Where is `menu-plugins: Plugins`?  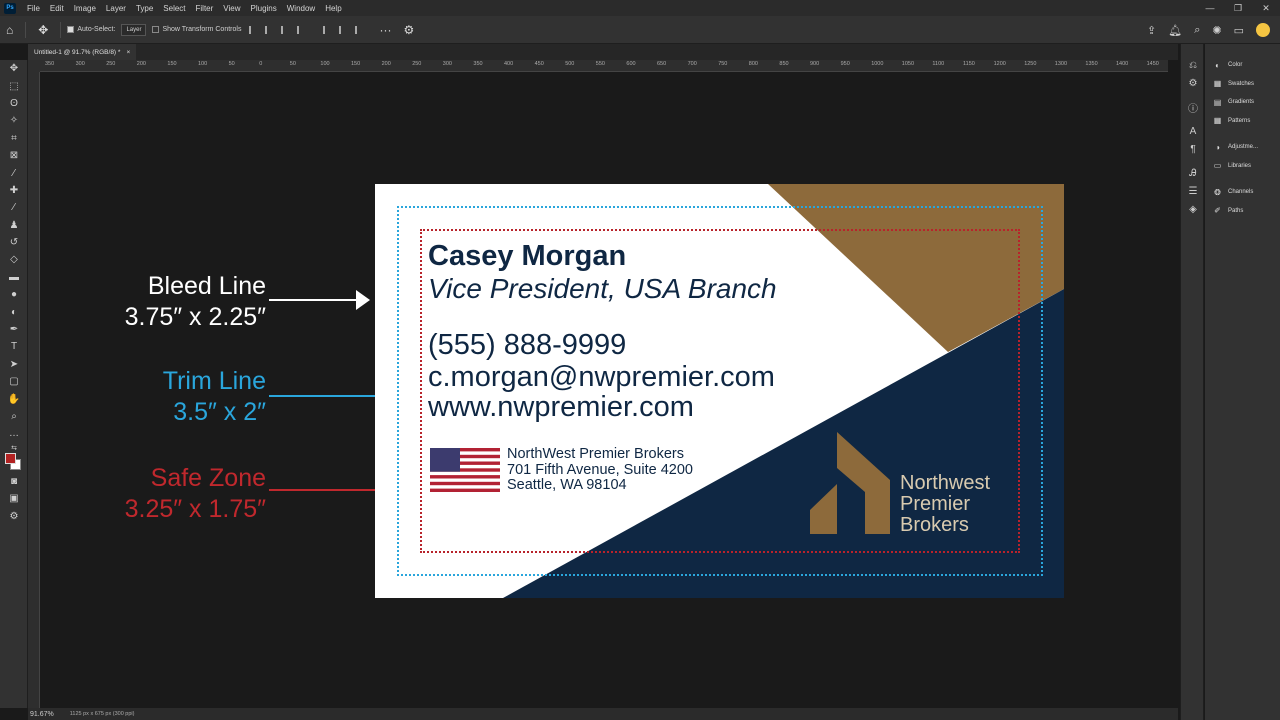 menu-plugins: Plugins is located at coordinates (264, 8).